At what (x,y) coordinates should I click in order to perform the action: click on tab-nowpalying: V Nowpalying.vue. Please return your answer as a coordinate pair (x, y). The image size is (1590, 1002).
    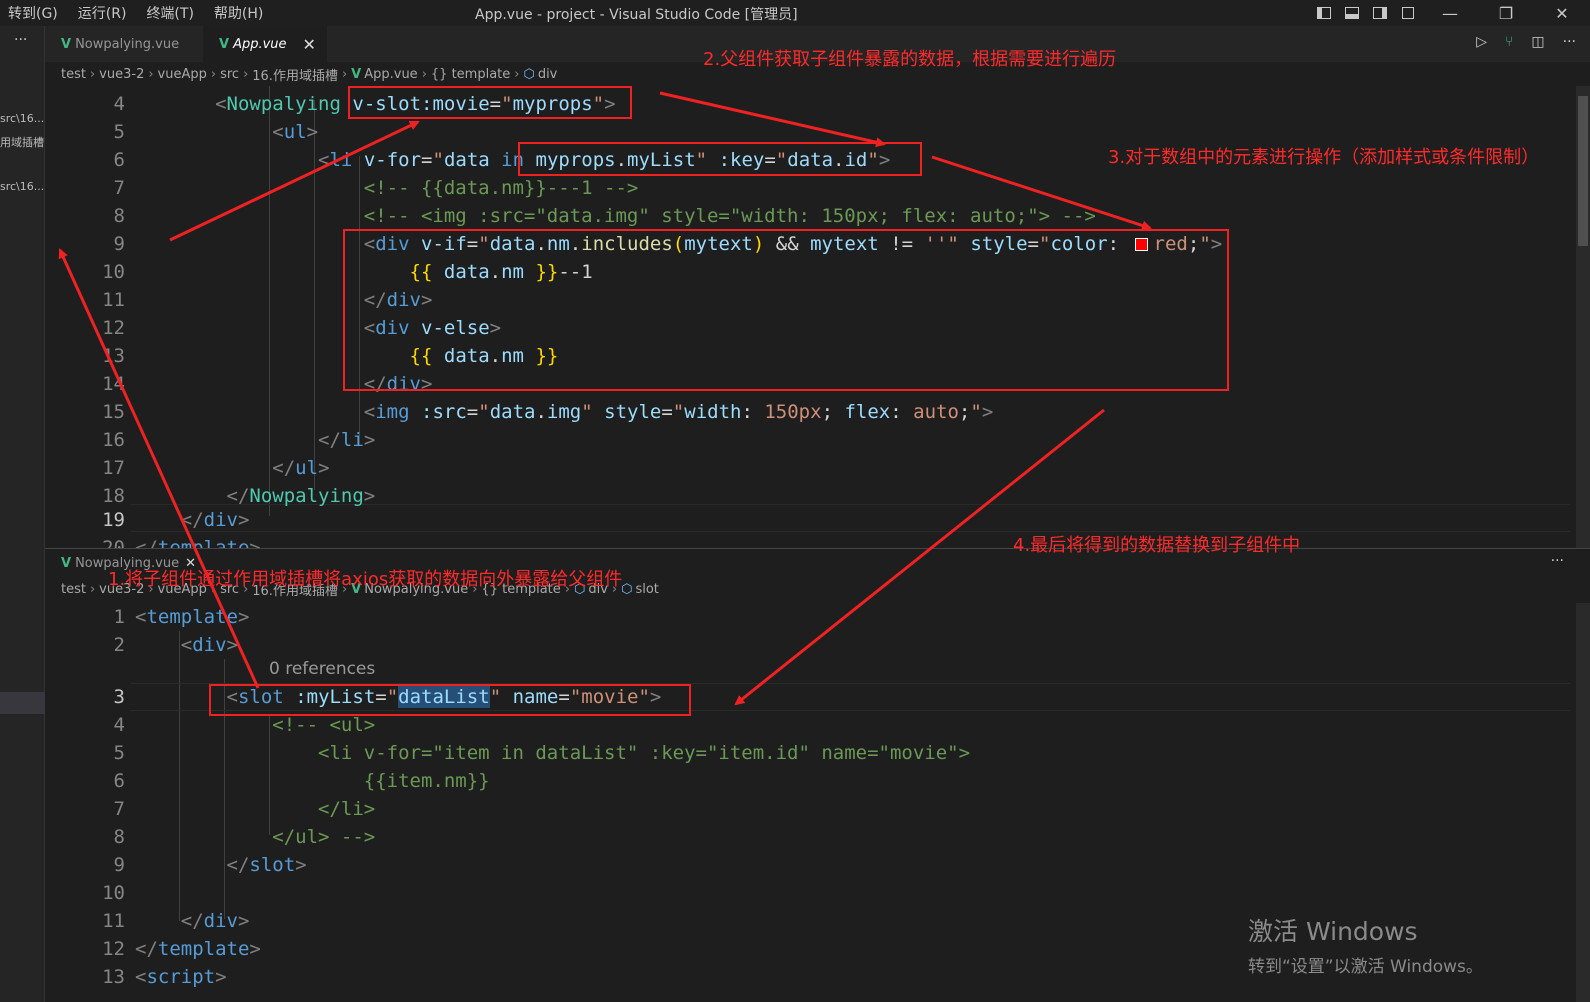
    Looking at the image, I should click on (124, 44).